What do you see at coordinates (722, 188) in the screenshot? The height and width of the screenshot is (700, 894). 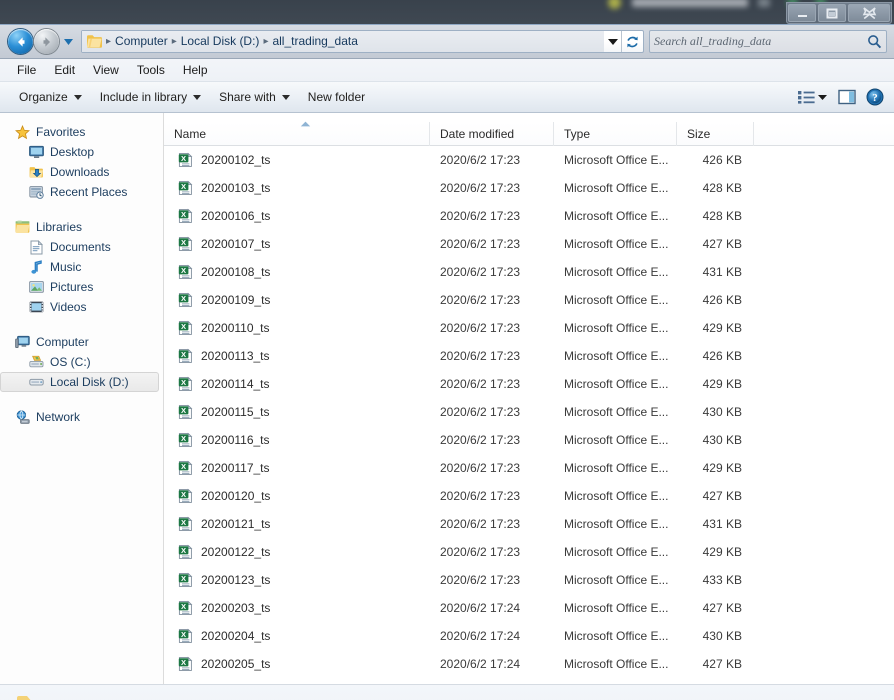 I see `cell-size: 428 KB` at bounding box center [722, 188].